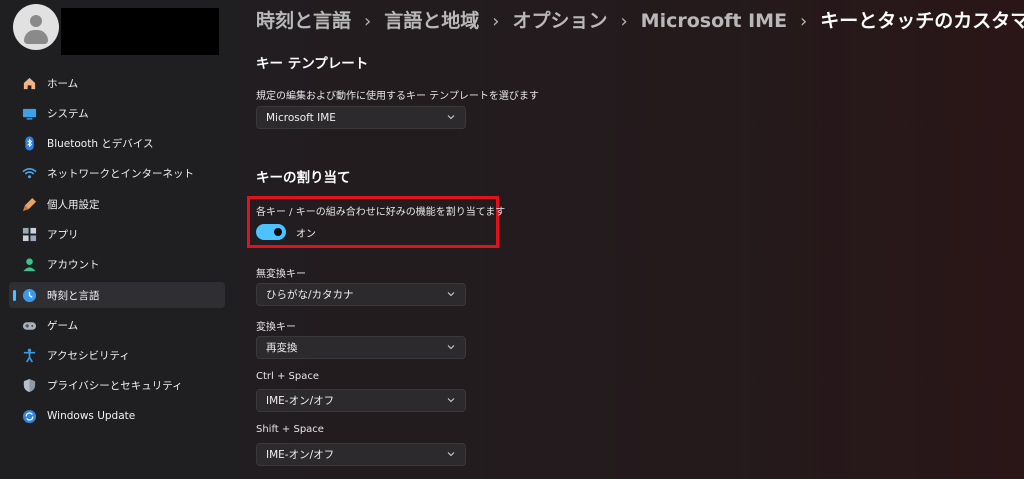 The height and width of the screenshot is (479, 1024). Describe the element at coordinates (14, 296) in the screenshot. I see `selection-indicator` at that location.